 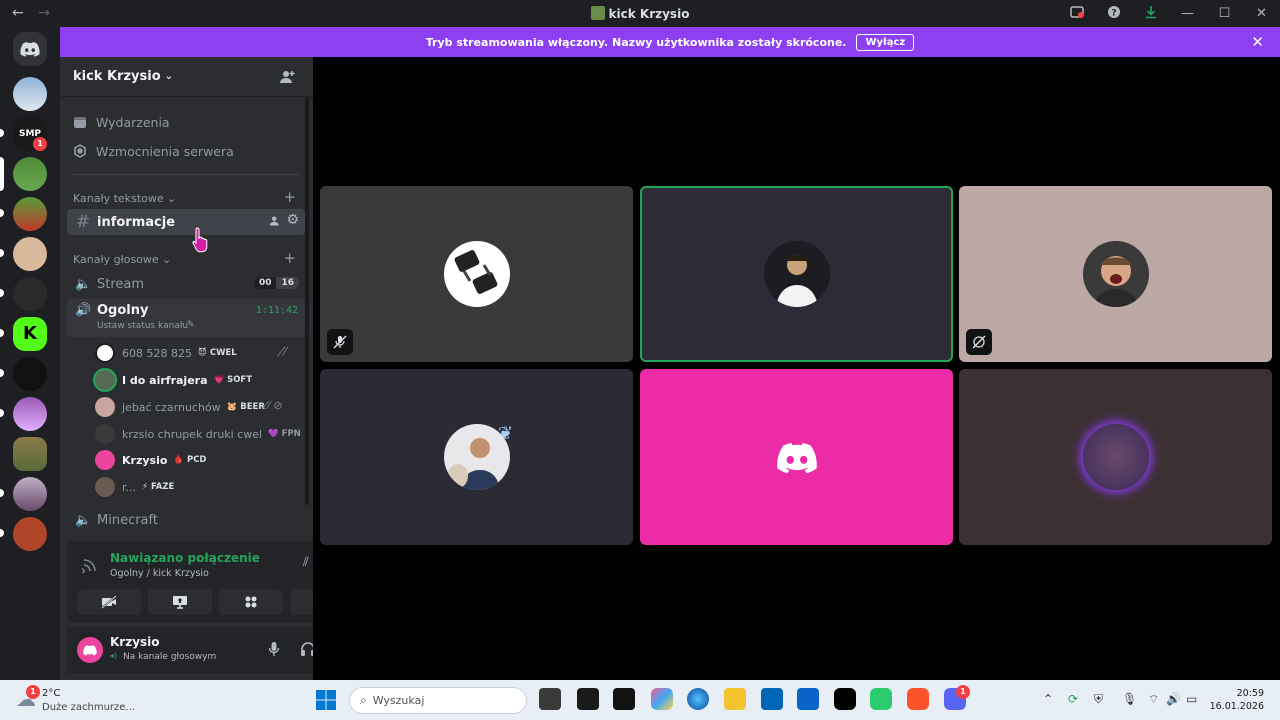 What do you see at coordinates (1187, 13) in the screenshot?
I see `minimize-icon: —` at bounding box center [1187, 13].